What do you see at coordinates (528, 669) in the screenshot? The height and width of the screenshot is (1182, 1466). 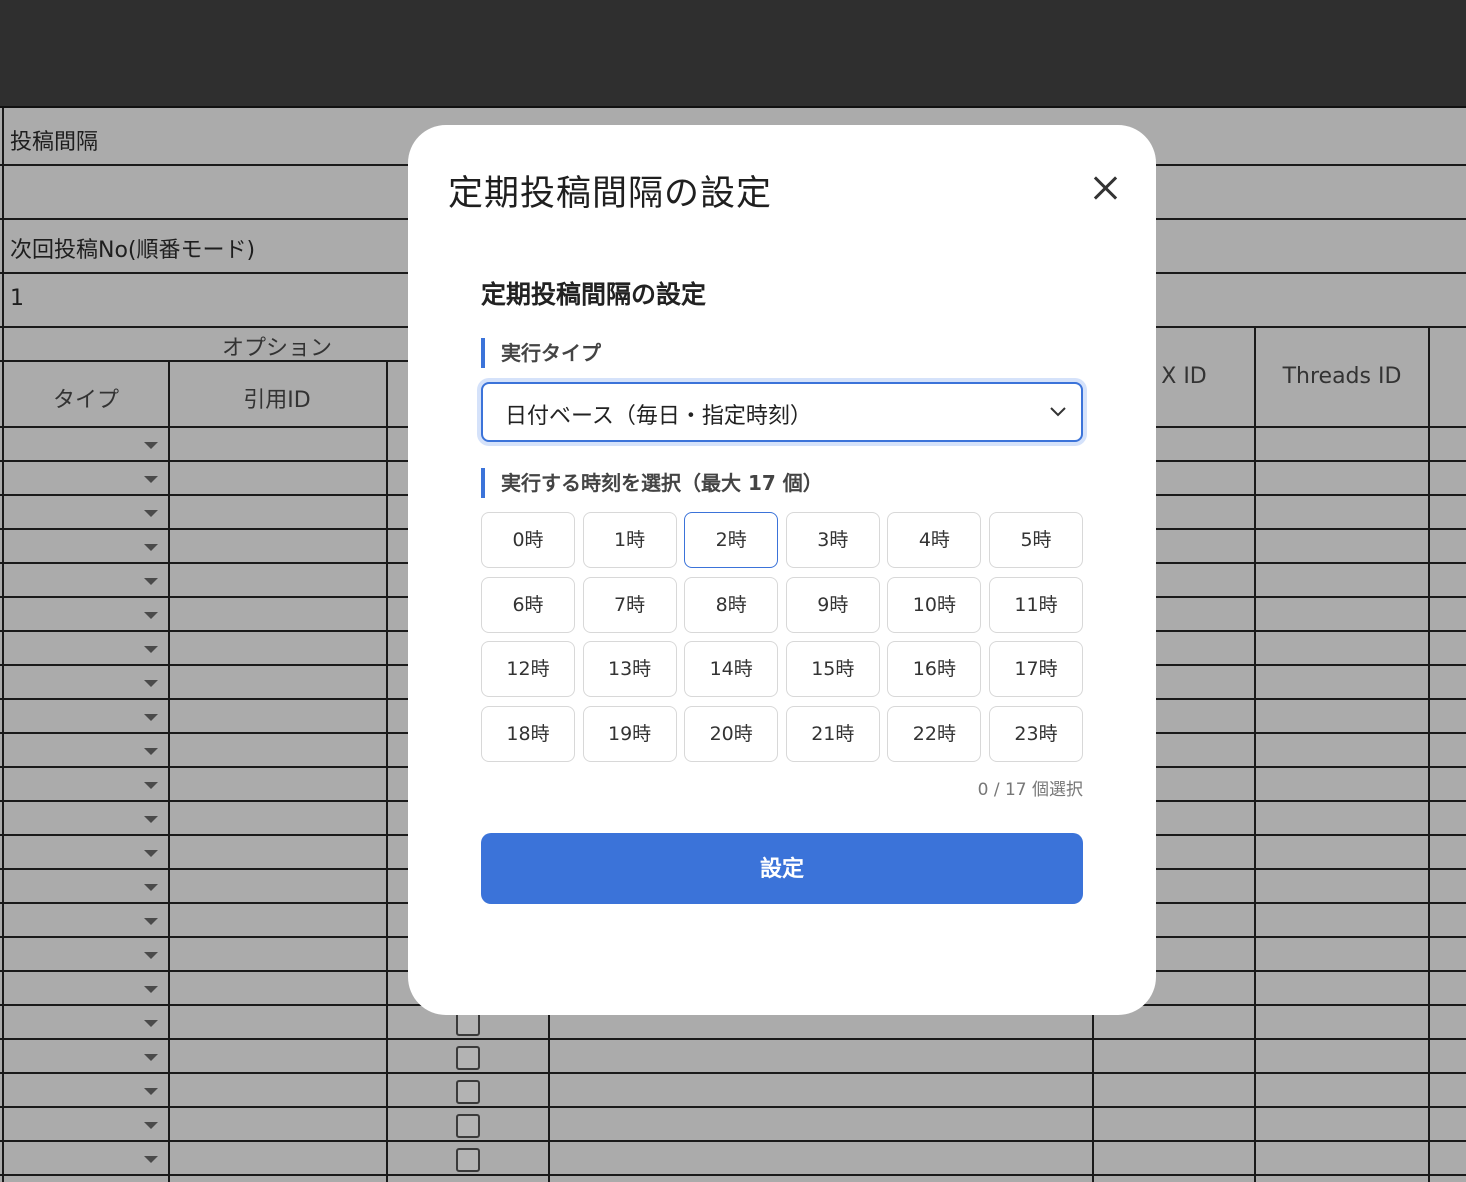 I see `hour-button: 12時` at bounding box center [528, 669].